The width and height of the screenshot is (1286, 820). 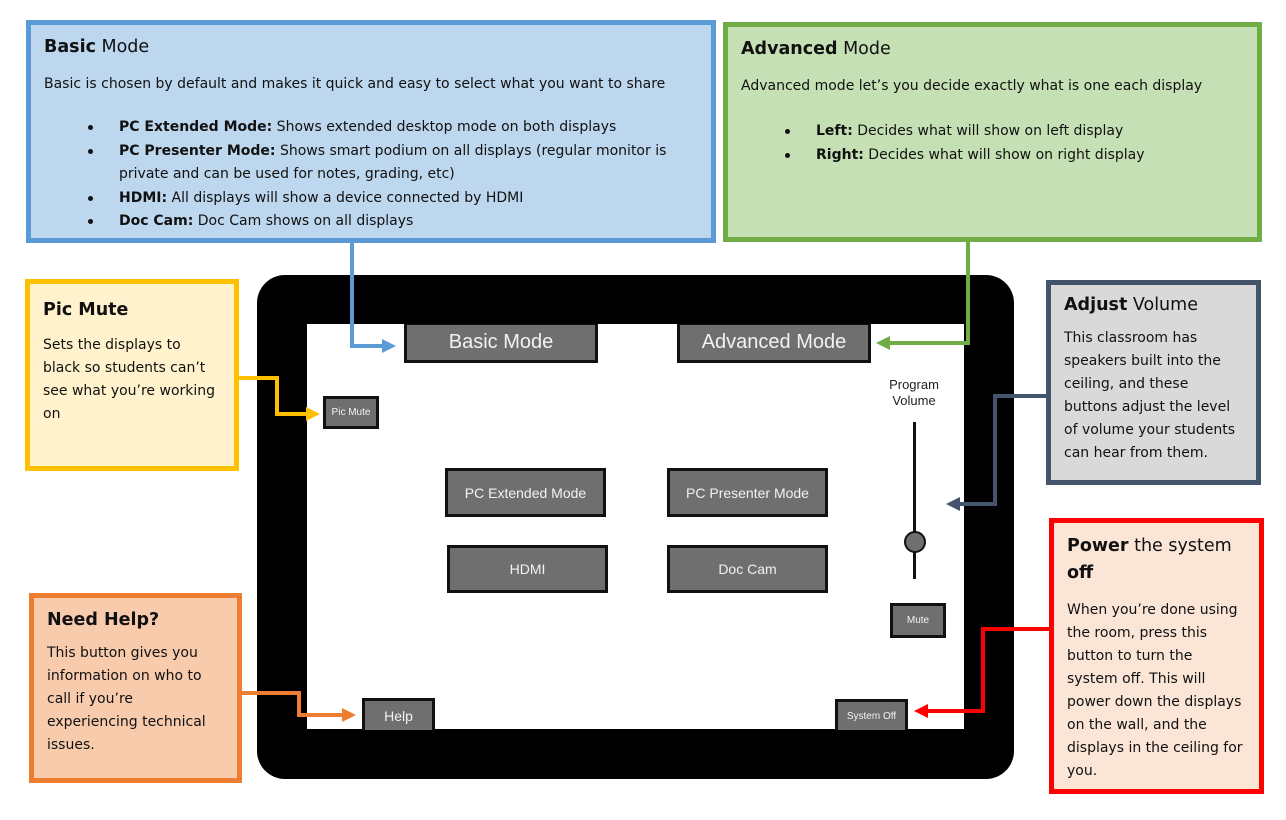 What do you see at coordinates (988, 131) in the screenshot?
I see `item-desc: Decides what will show on left display` at bounding box center [988, 131].